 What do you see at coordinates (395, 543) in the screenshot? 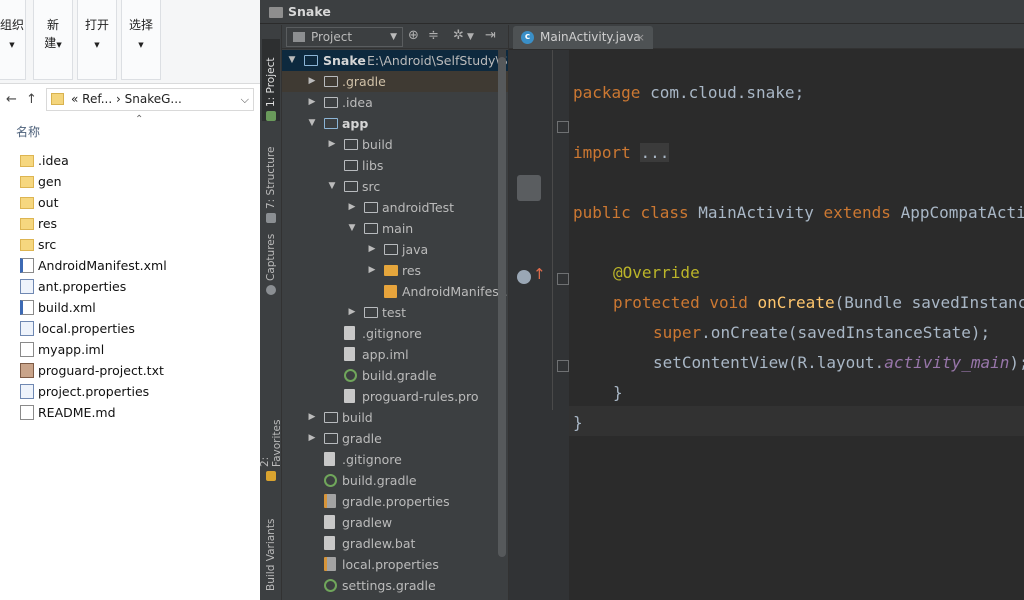
I see `tree-item: gradlew.bat` at bounding box center [395, 543].